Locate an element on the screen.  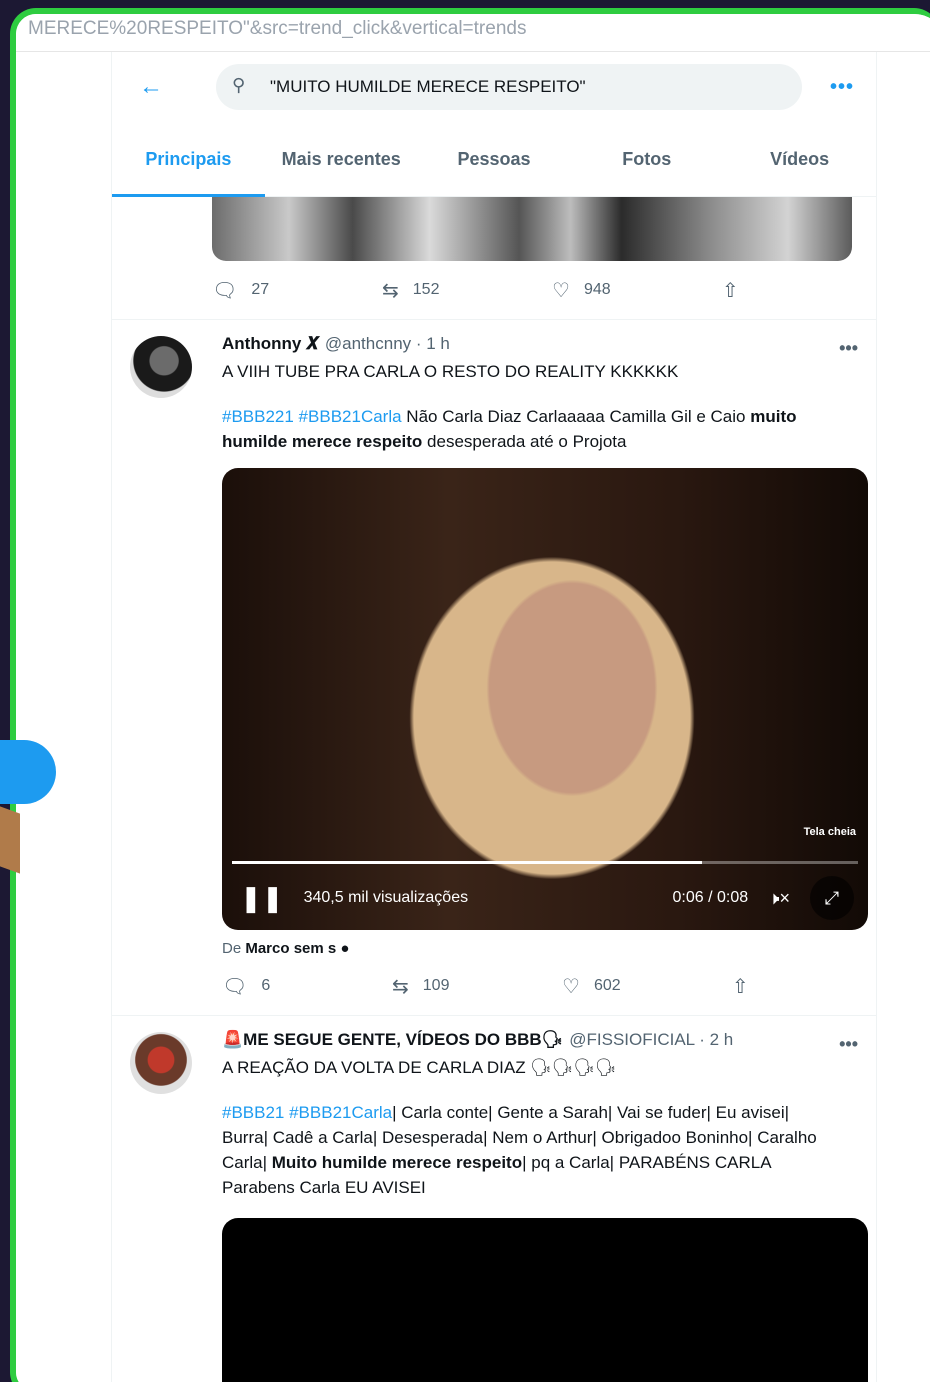
retweet-button: ⇆ 109 is located at coordinates (477, 986).